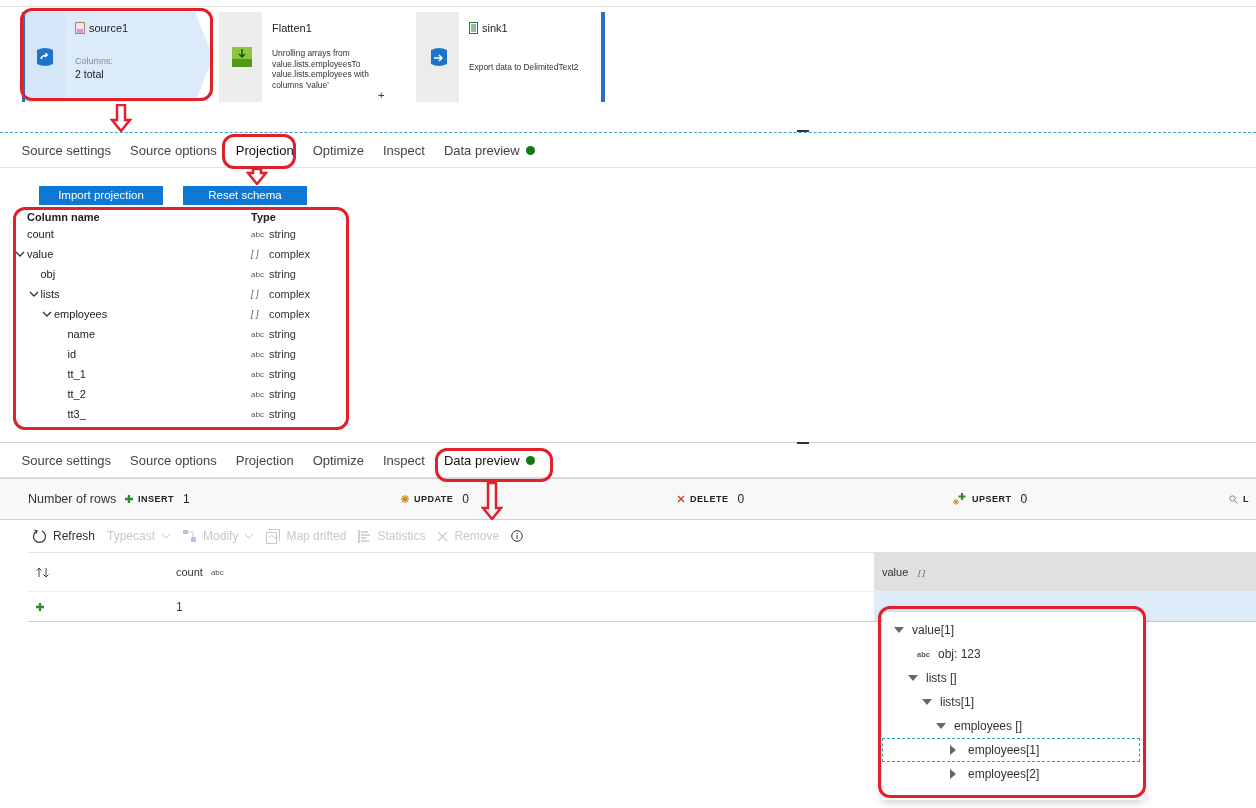 This screenshot has width=1256, height=808. I want to click on info-icon, so click(517, 536).